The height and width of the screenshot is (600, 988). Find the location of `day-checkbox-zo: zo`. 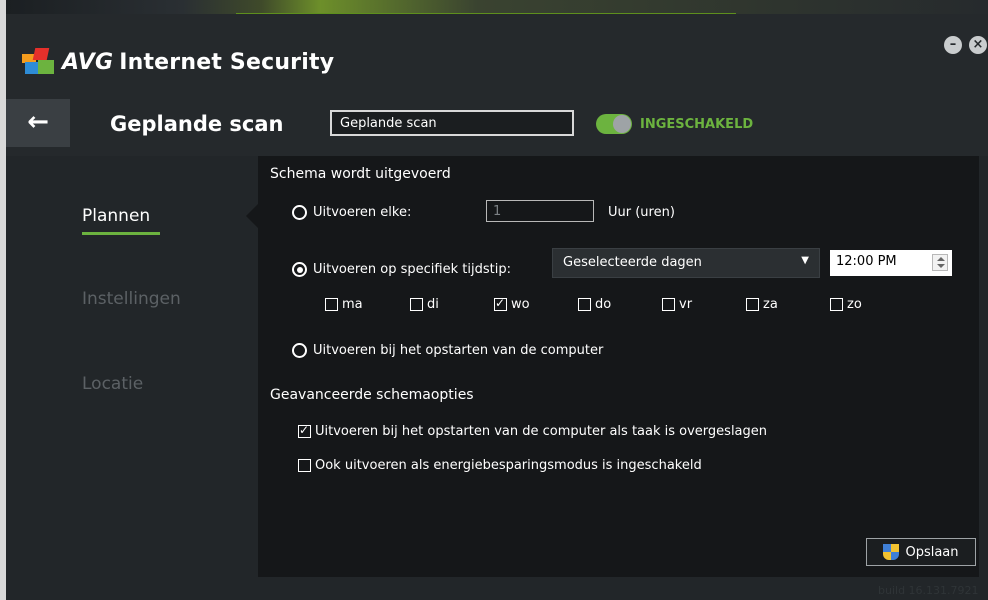

day-checkbox-zo: zo is located at coordinates (846, 304).